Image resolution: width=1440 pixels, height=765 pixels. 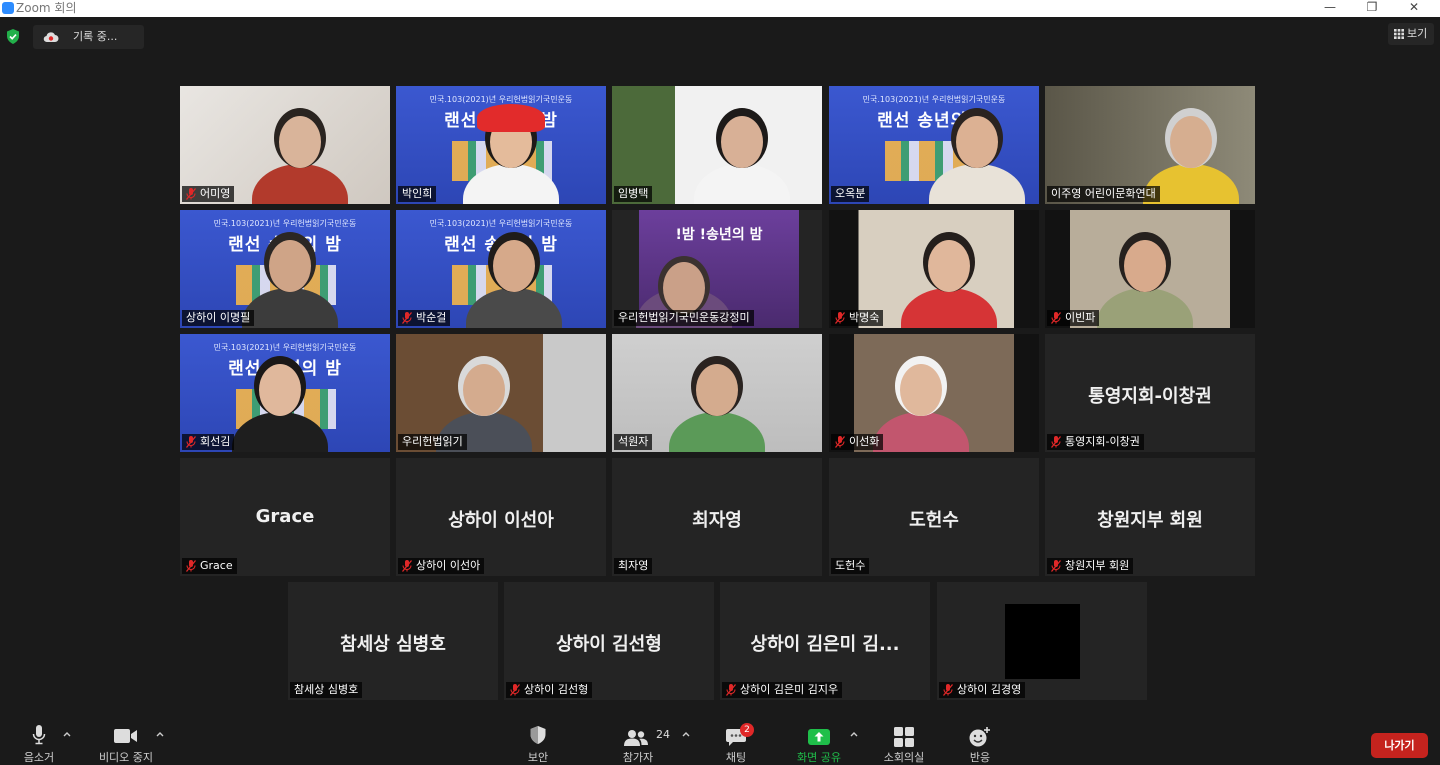 I want to click on audio-options-caret-icon, so click(x=67, y=734).